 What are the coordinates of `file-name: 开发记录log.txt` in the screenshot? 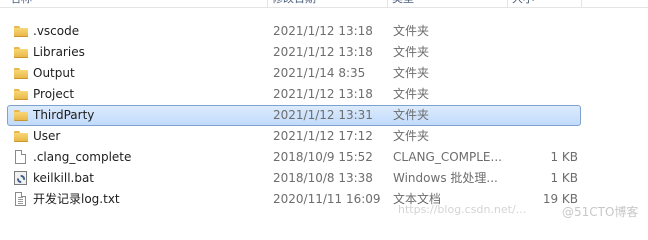 It's located at (76, 199).